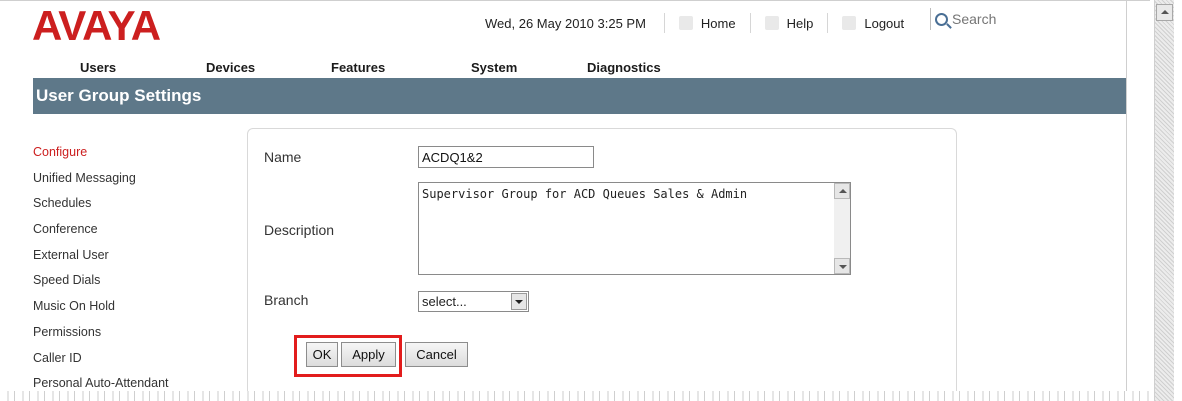  What do you see at coordinates (98, 67) in the screenshot?
I see `nav-item-users: Users` at bounding box center [98, 67].